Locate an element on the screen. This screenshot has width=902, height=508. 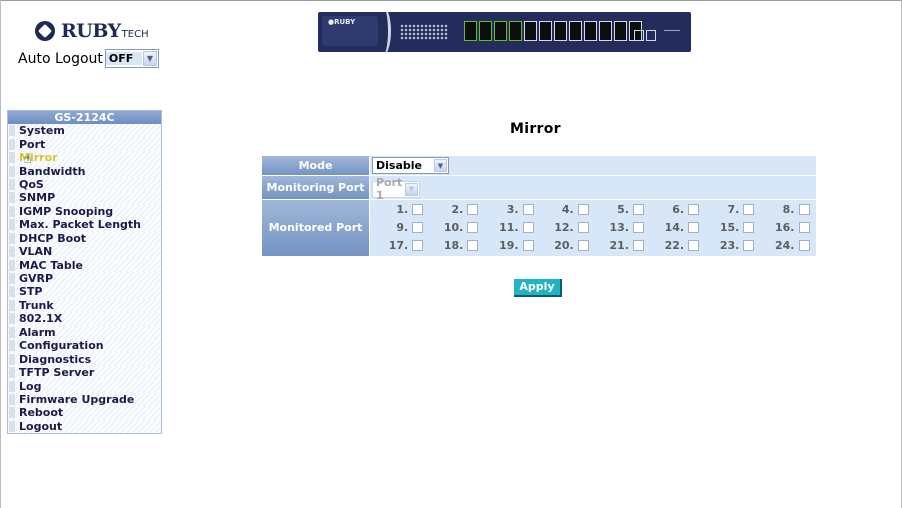
port-9-item: 9. is located at coordinates (397, 228).